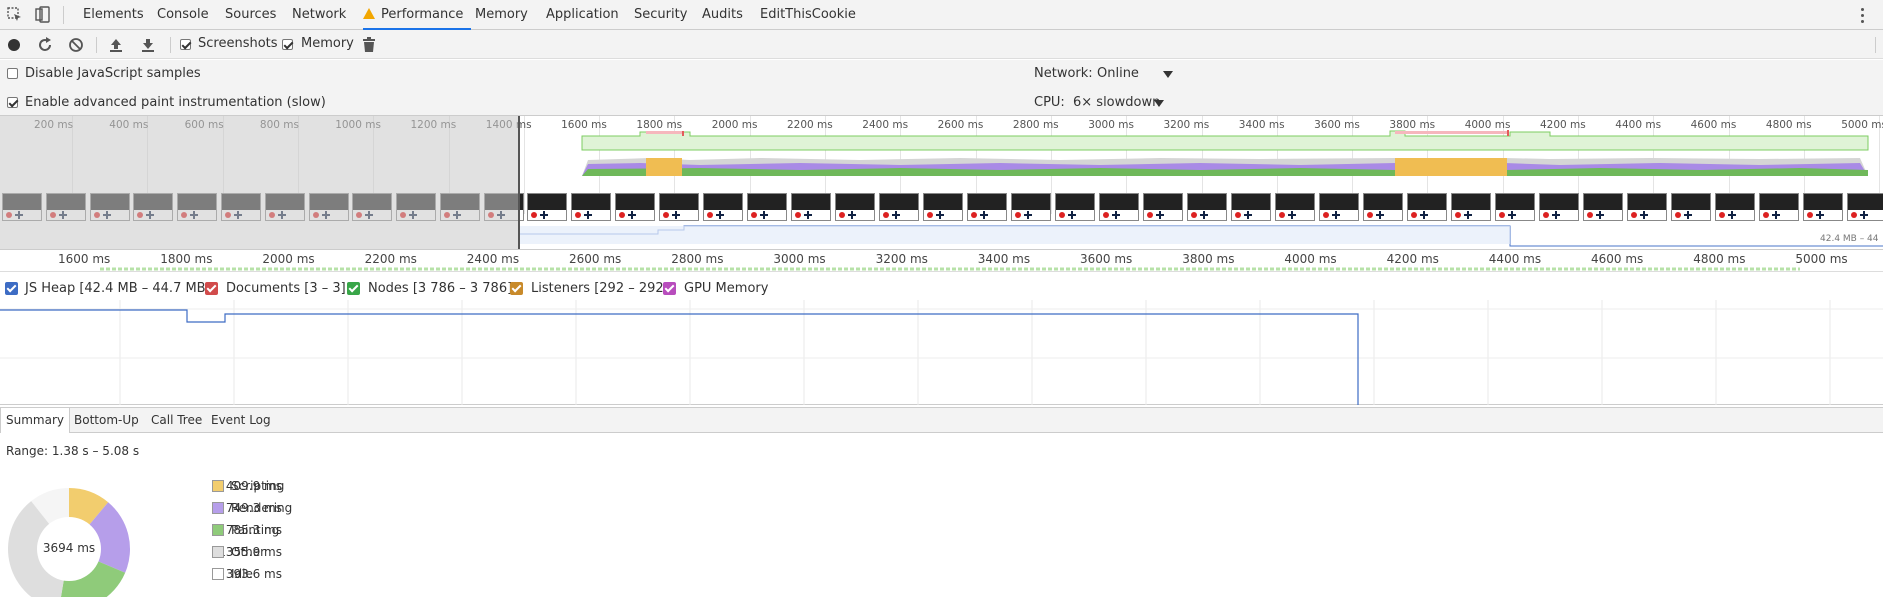 The height and width of the screenshot is (597, 1883). I want to click on tab-event-log: Event Log, so click(241, 420).